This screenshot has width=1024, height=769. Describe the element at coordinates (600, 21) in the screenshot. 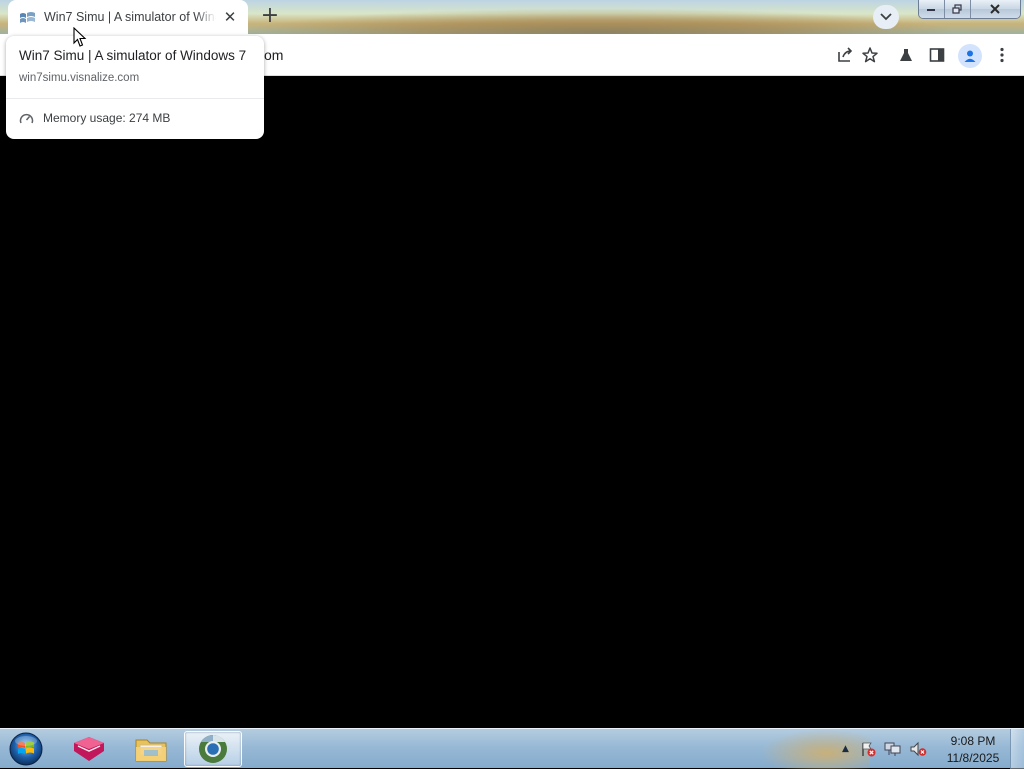

I see `wallpaper-peek` at that location.